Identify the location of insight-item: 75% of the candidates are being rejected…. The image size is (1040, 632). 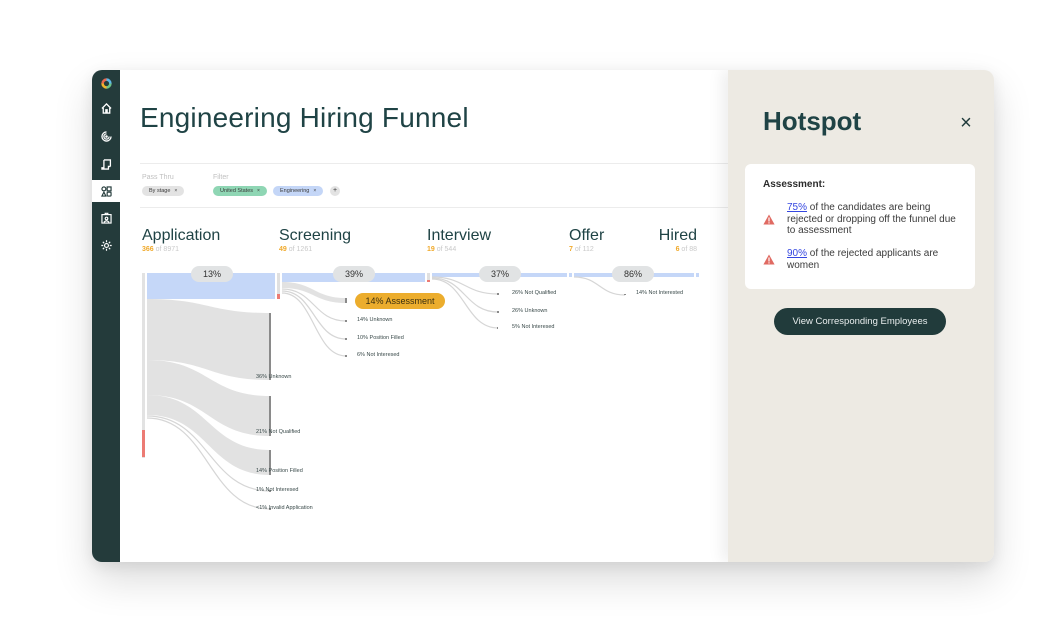
(863, 220).